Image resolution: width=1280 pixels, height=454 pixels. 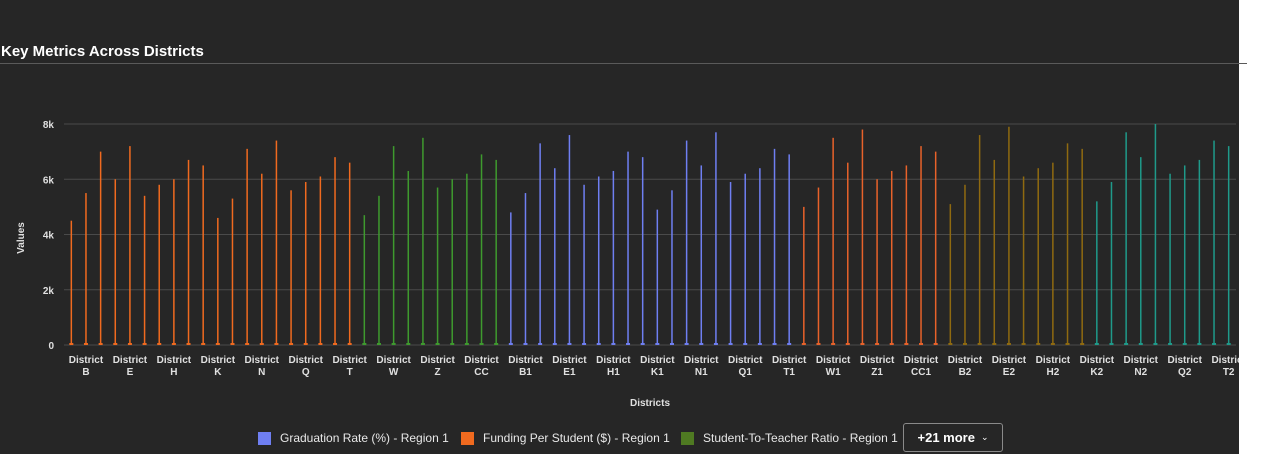 I want to click on x-tick-label: District E2, so click(x=1009, y=366).